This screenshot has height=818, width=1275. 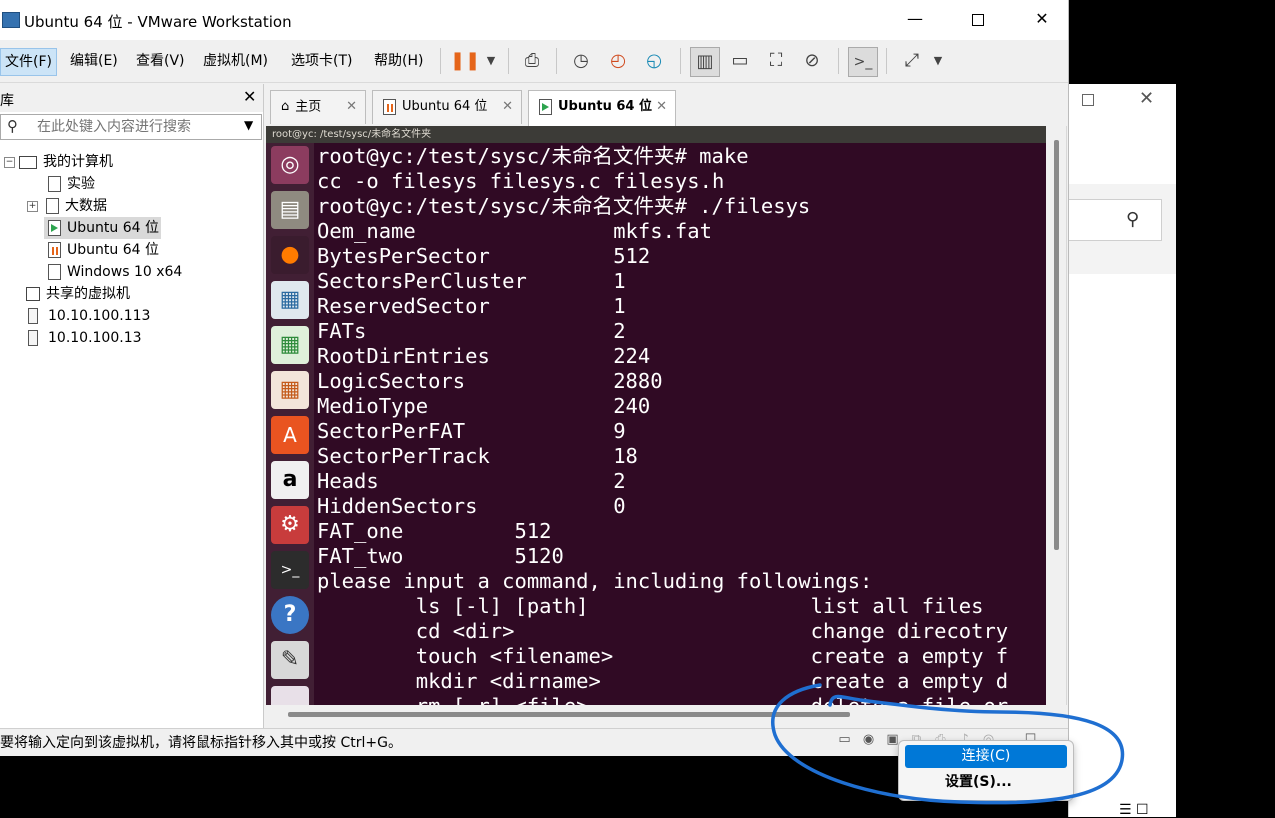 What do you see at coordinates (290, 165) in the screenshot?
I see `ubuntu-dash-icon: ◎` at bounding box center [290, 165].